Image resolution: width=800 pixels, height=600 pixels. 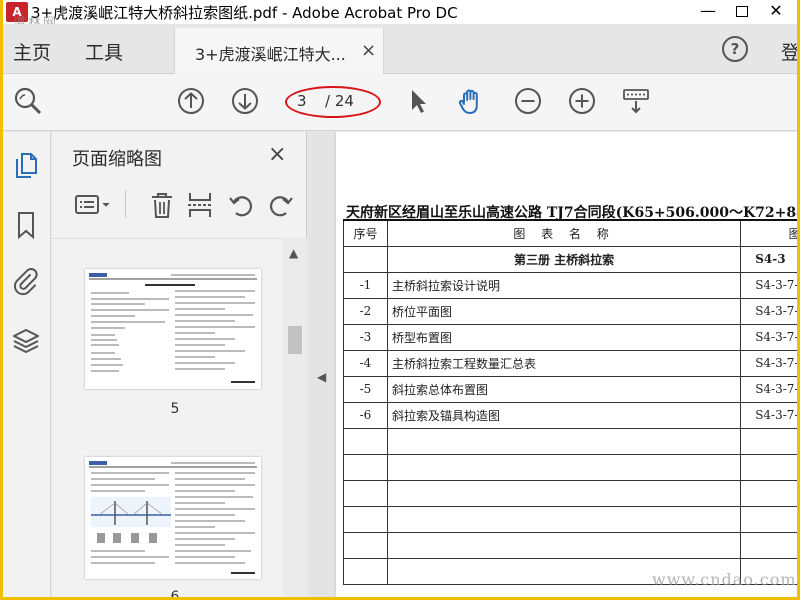 I want to click on panel-toolbar, so click(x=179, y=207).